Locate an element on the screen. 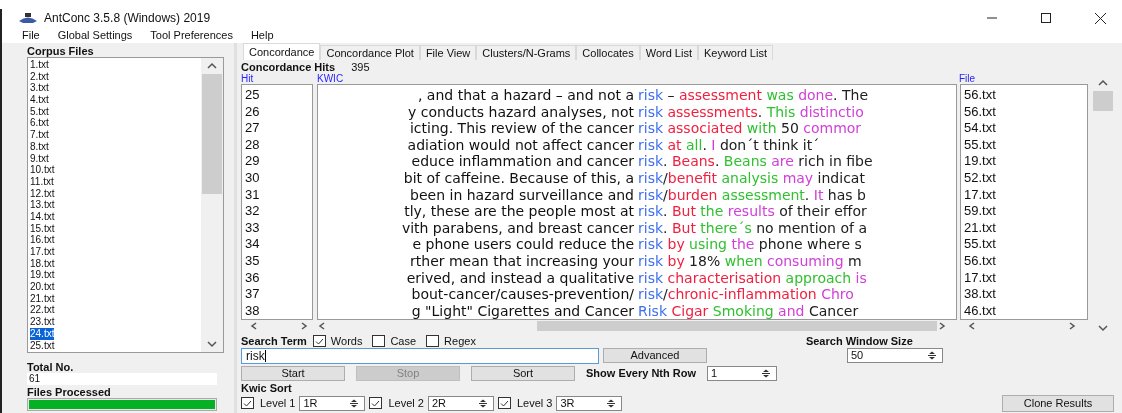 The image size is (1122, 413). tab: Word List is located at coordinates (668, 52).